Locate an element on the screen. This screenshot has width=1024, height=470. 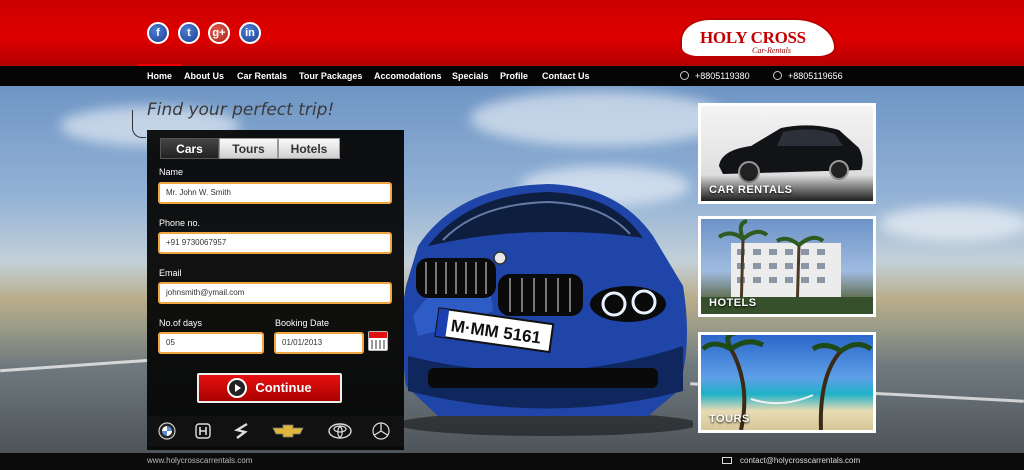
nav-accomodations: Accomodations is located at coordinates (408, 76).